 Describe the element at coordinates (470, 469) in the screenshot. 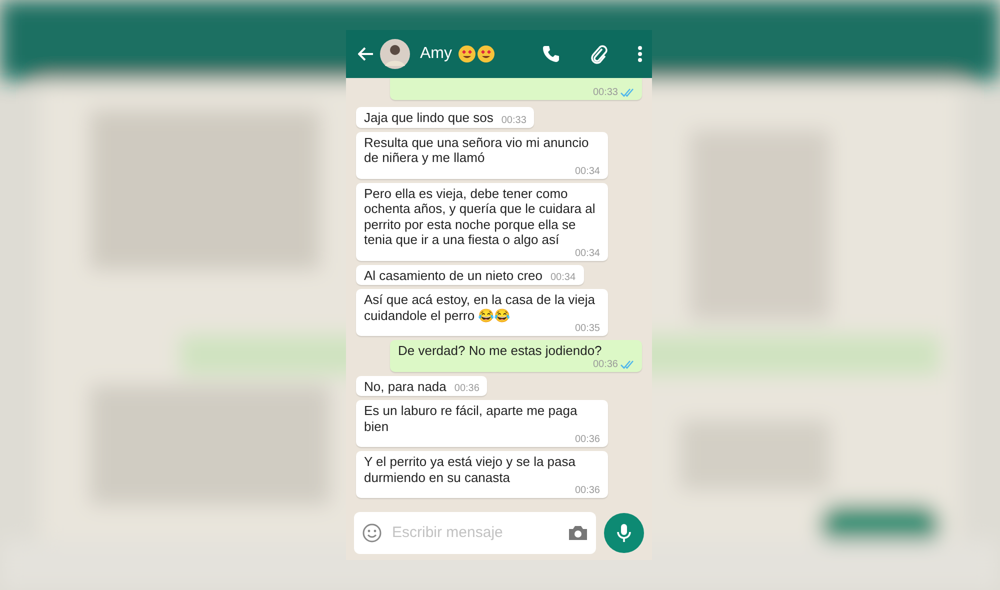

I see `message-text: Y el perrito ya está viejo y se la pasa durmiendo en su canasta` at that location.